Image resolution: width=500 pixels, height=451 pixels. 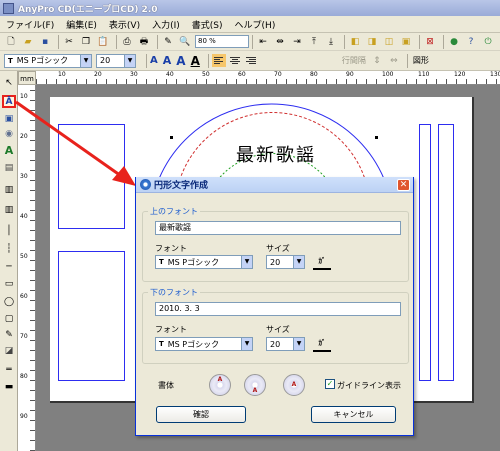 I want to click on delete-icon: ⊠, so click(x=430, y=41).